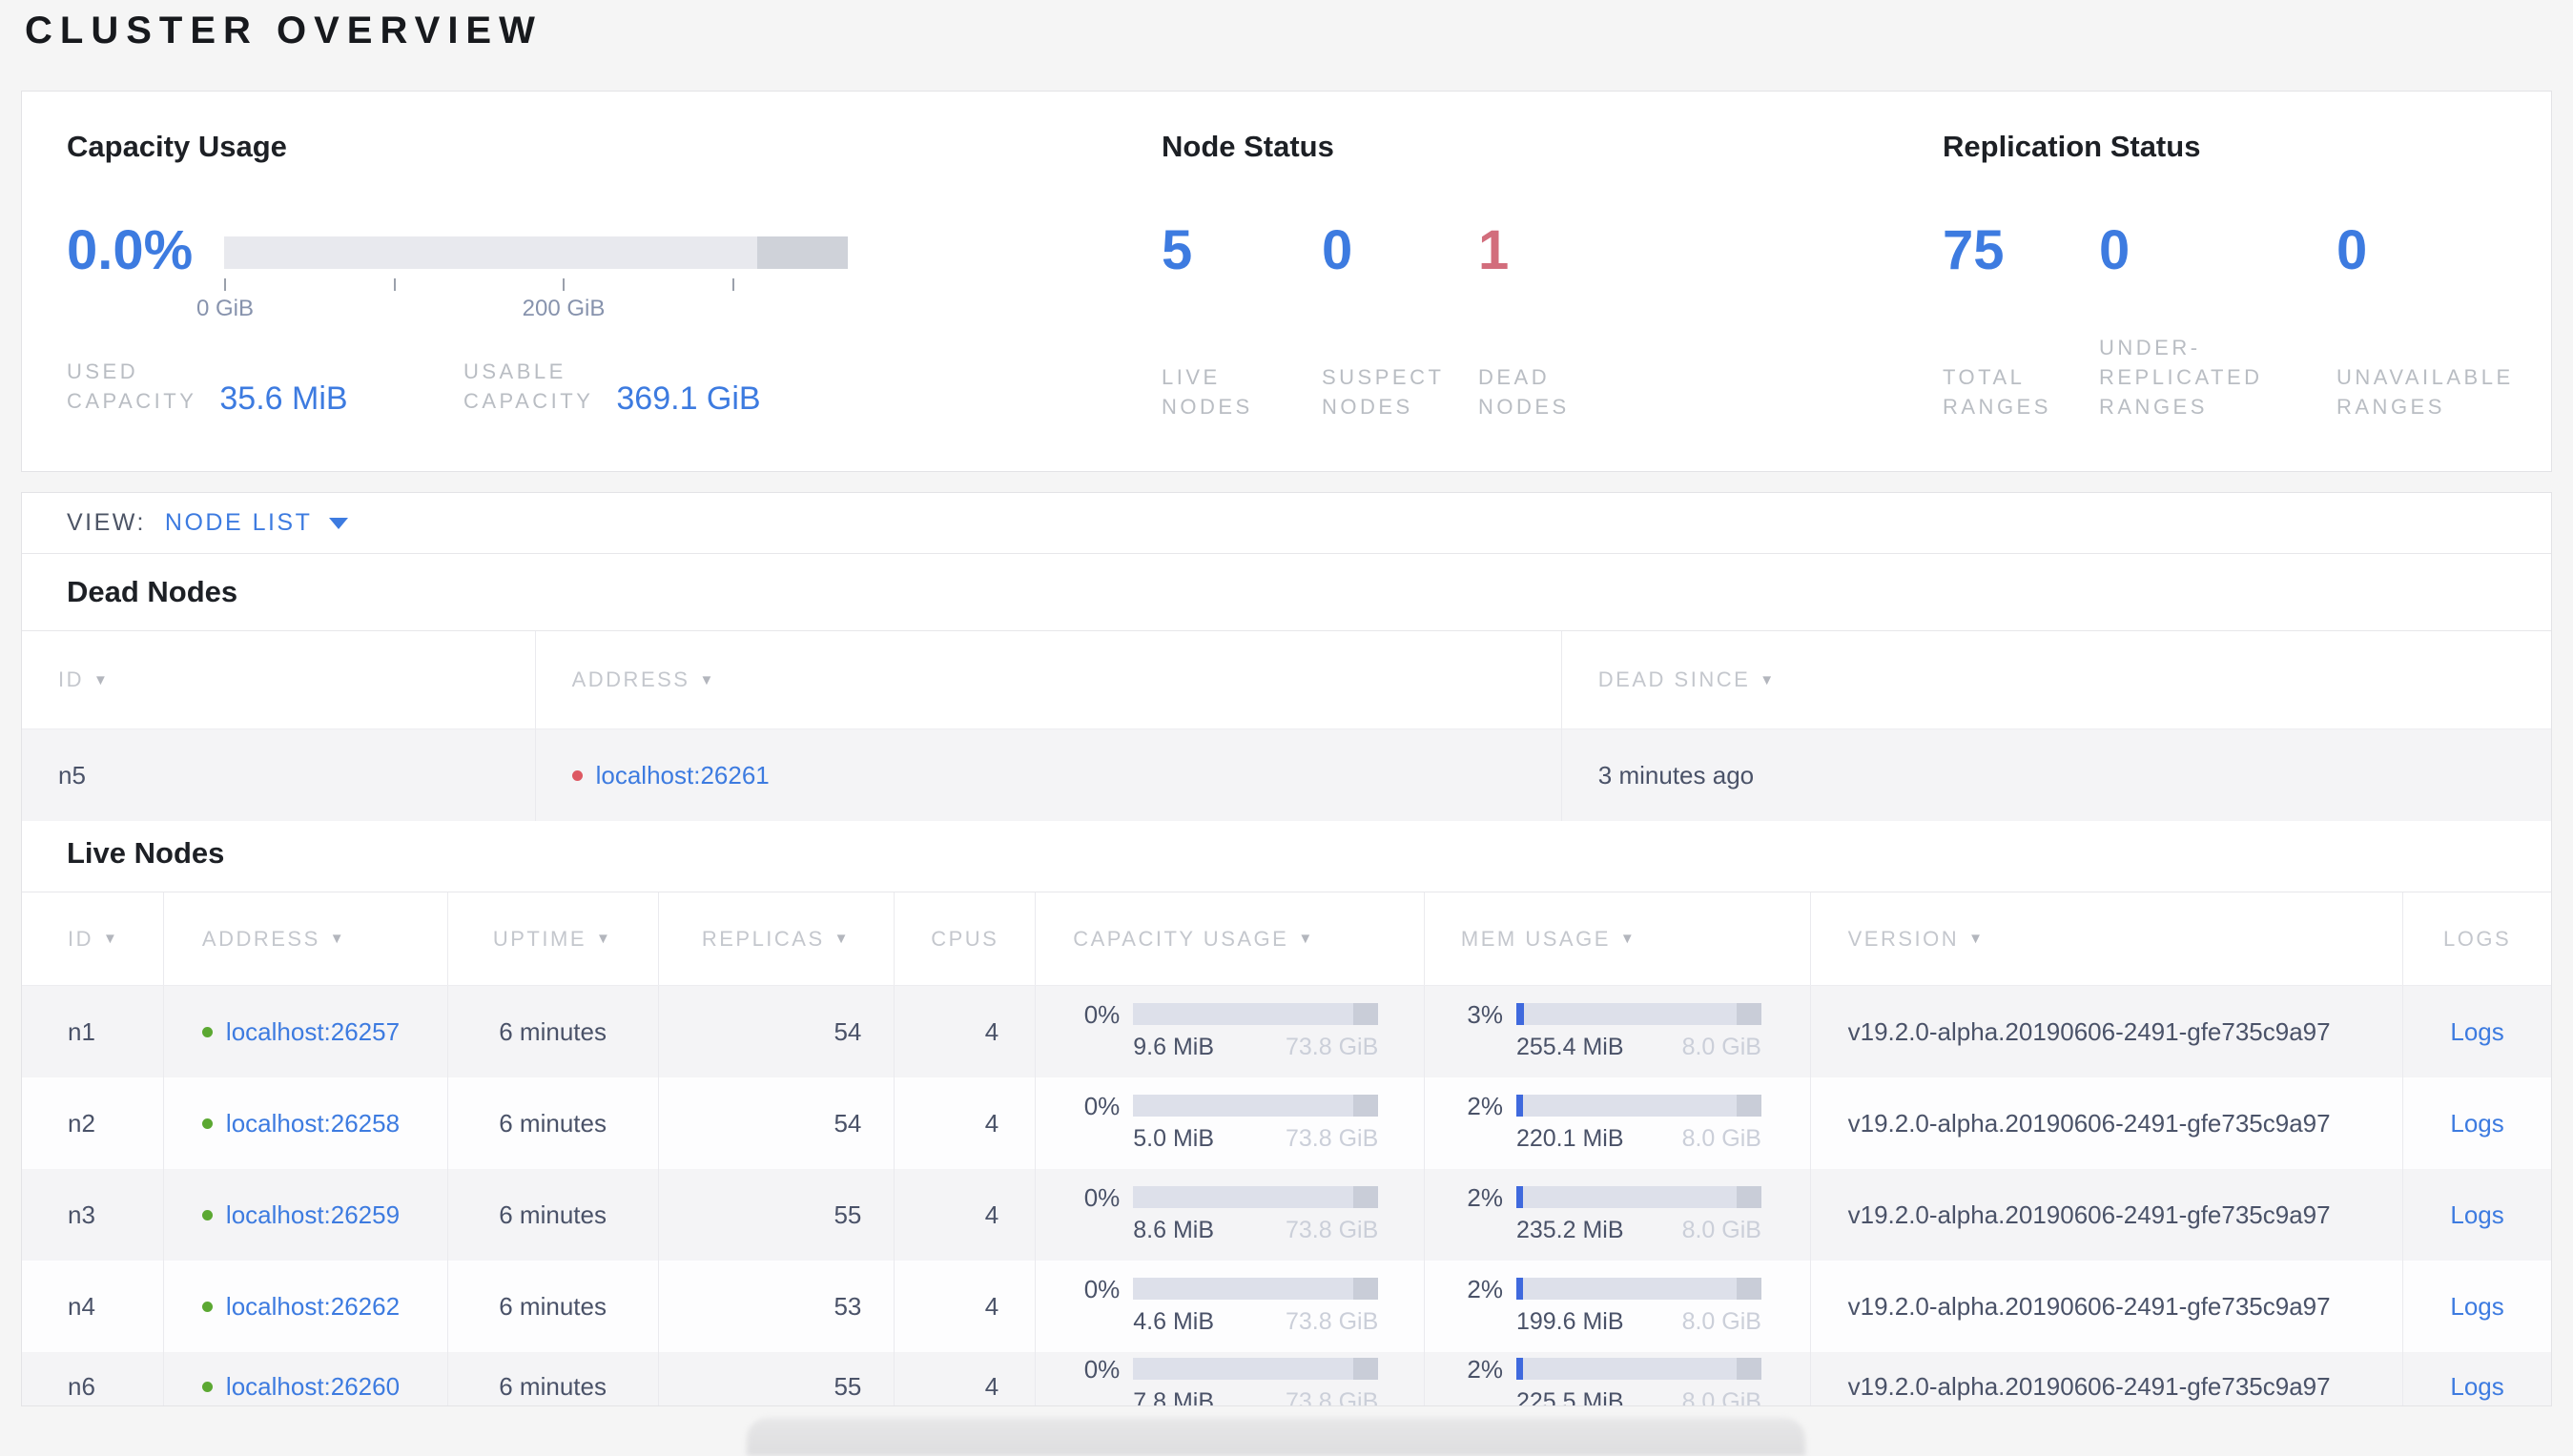 The image size is (2573, 1456). Describe the element at coordinates (528, 386) in the screenshot. I see `usable-capacity-label: USABLE CAPACITY` at that location.